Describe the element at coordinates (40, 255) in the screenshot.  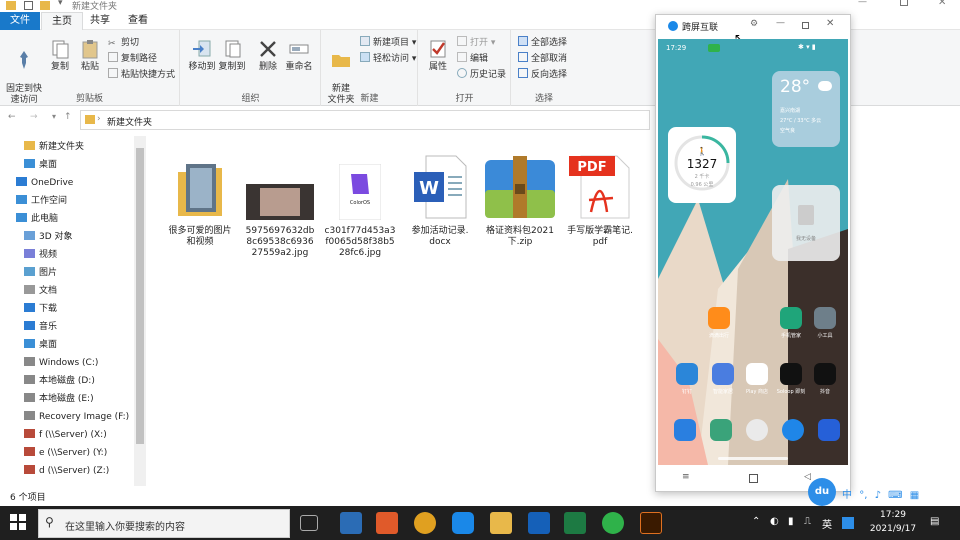
I see `nav-item: 视频` at that location.